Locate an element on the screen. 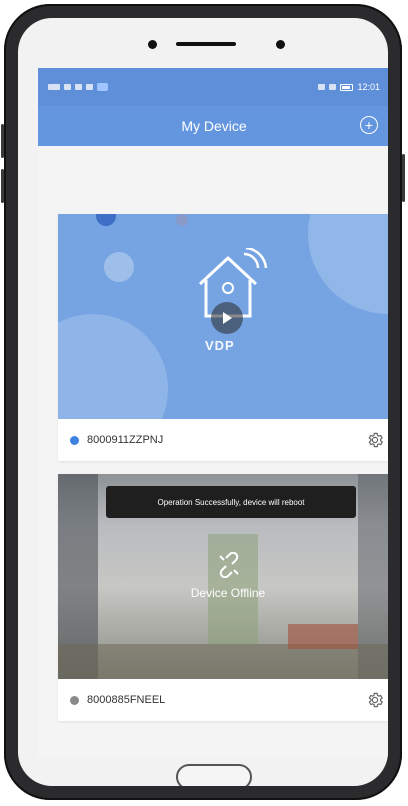  power-button is located at coordinates (403, 178).